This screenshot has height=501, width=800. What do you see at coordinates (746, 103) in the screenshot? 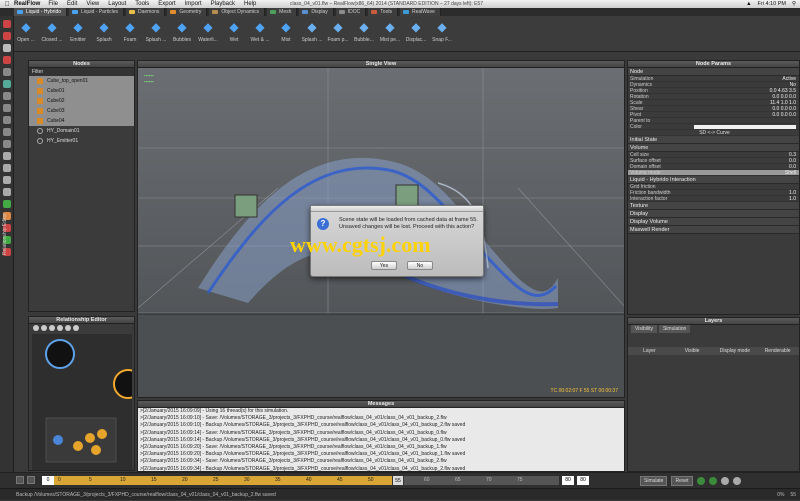
I see `param-value: 11.4 1.0 1.0` at bounding box center [746, 103].